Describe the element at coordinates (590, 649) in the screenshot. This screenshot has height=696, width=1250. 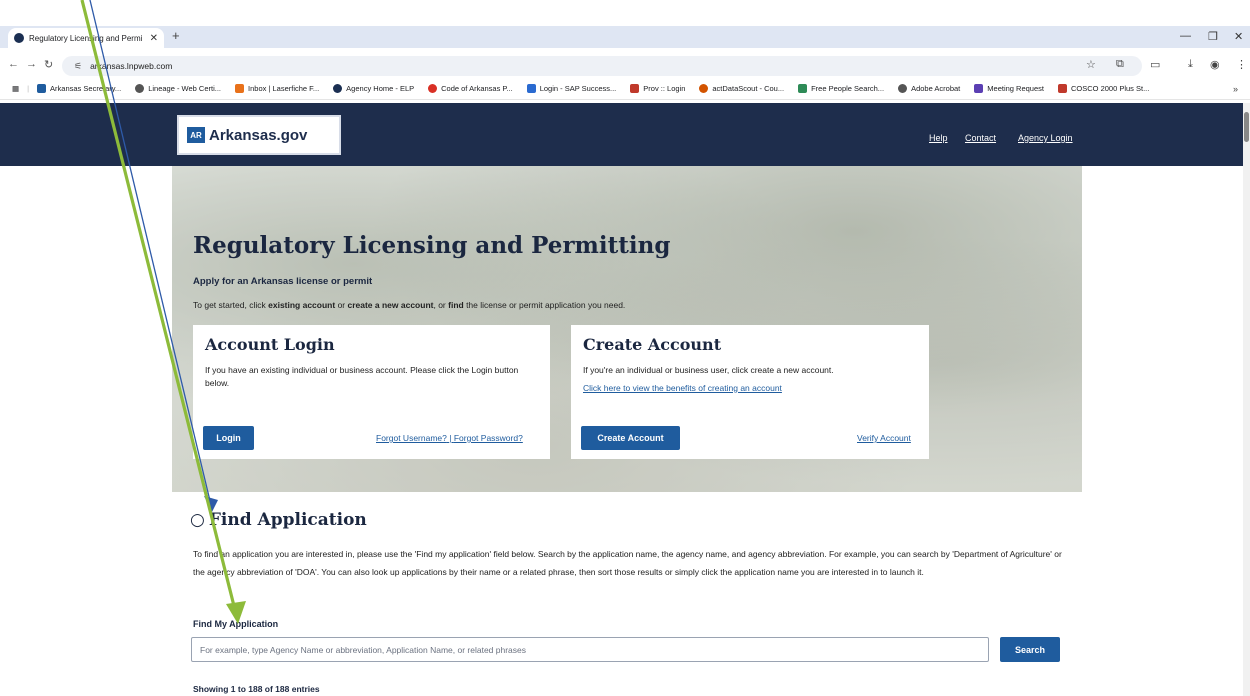
I see `find-application-input` at that location.